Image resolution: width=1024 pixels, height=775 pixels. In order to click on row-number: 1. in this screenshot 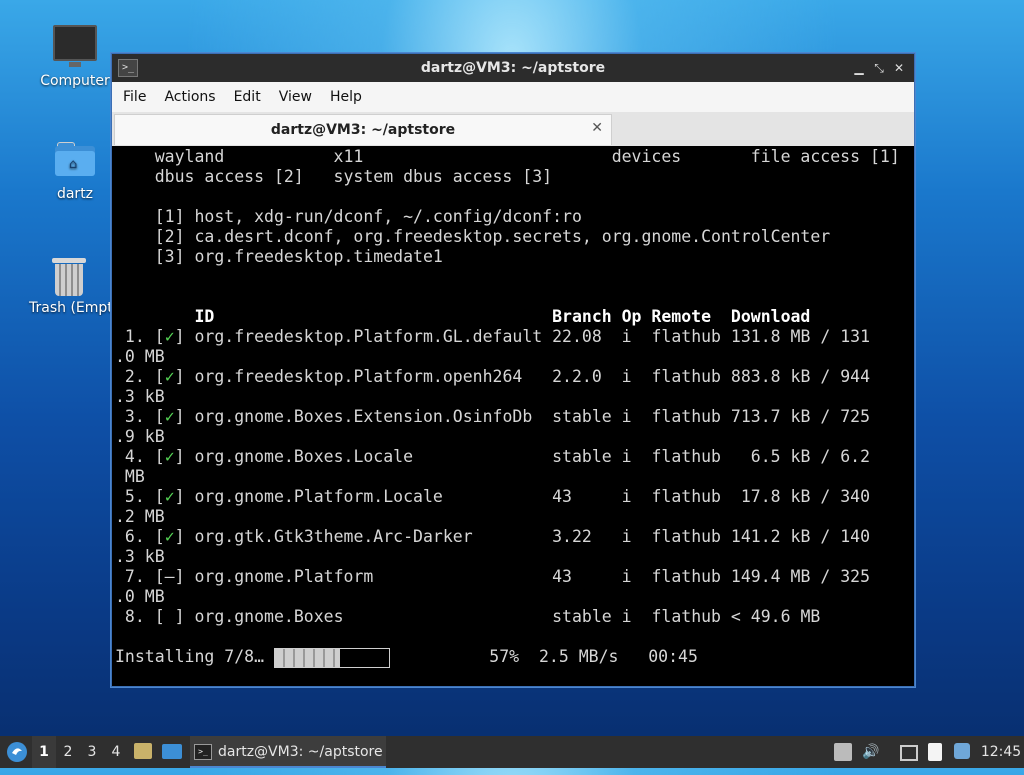, I will do `click(135, 336)`.